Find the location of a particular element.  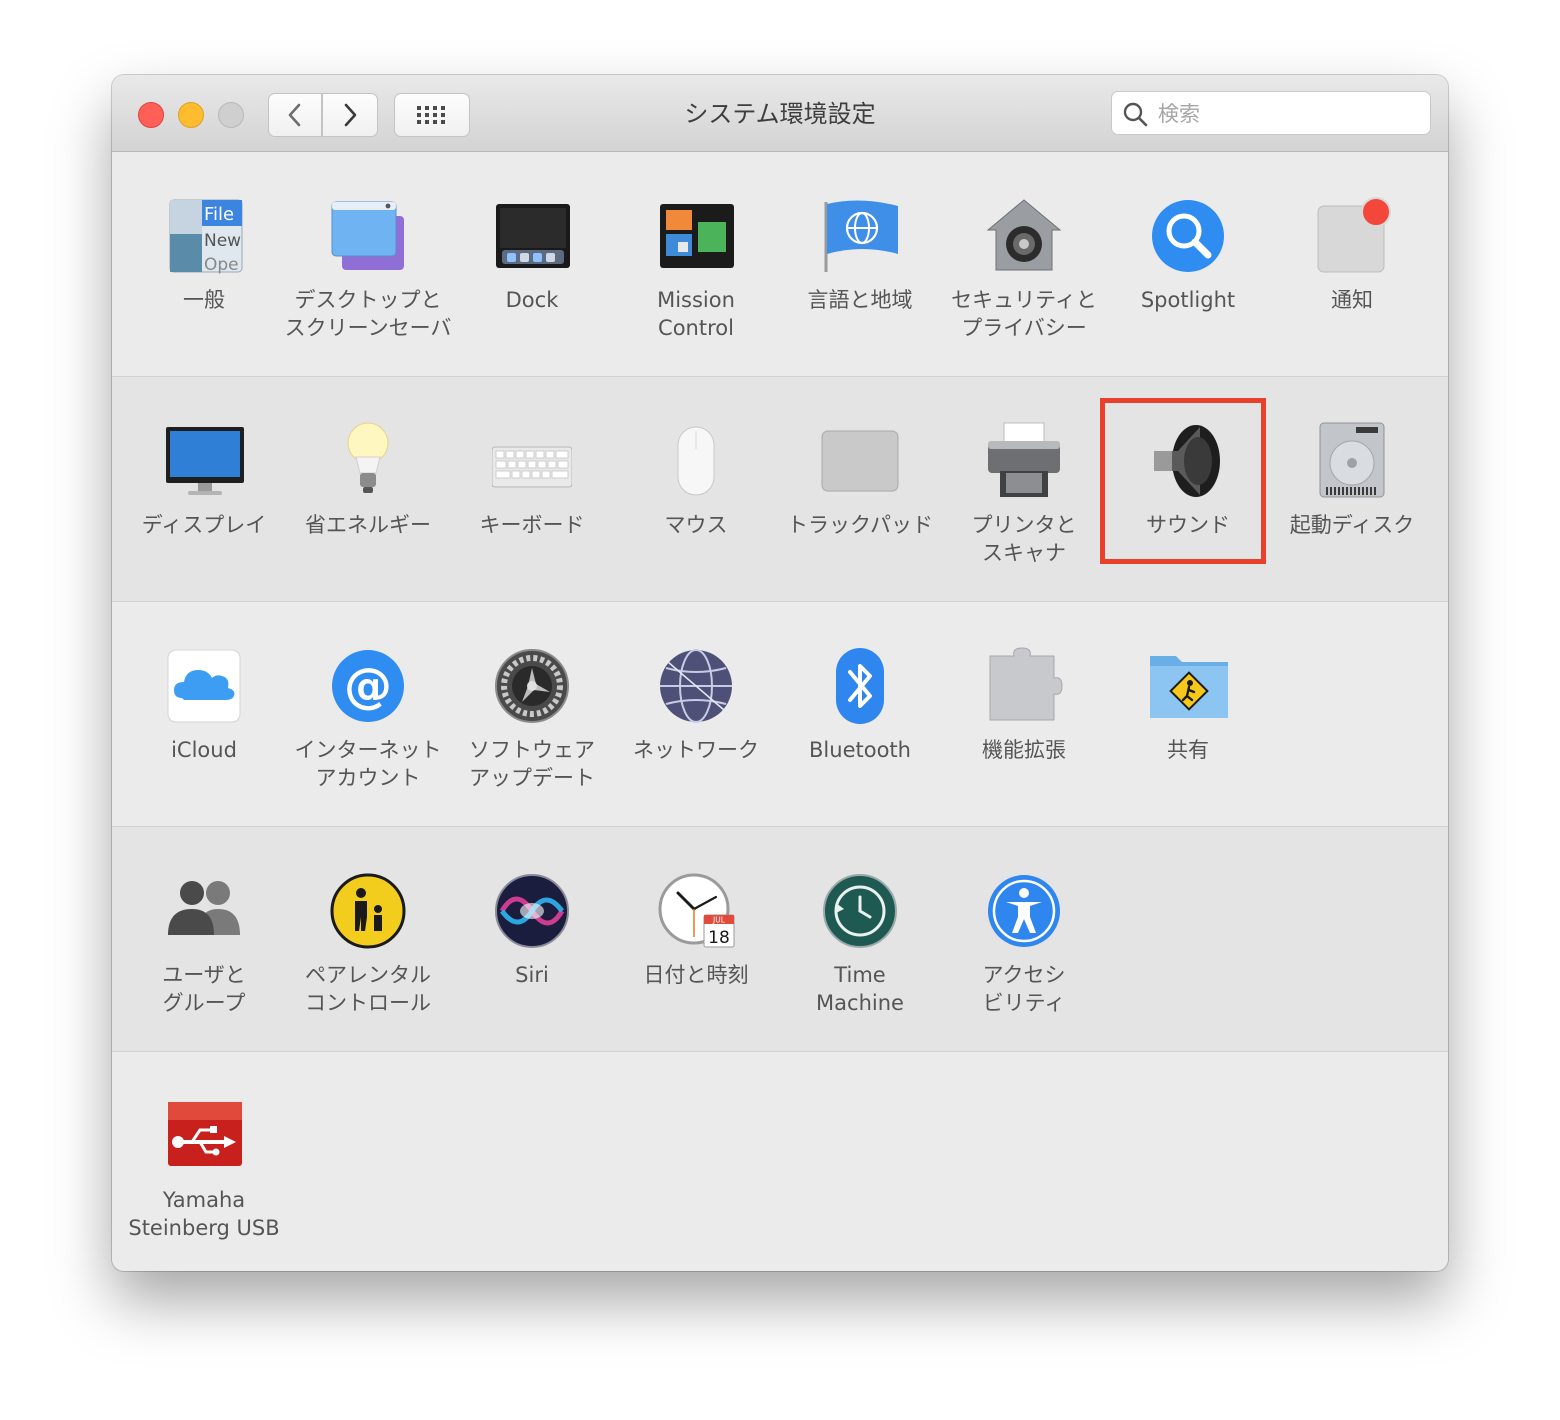

time-machine-icon is located at coordinates (860, 911).